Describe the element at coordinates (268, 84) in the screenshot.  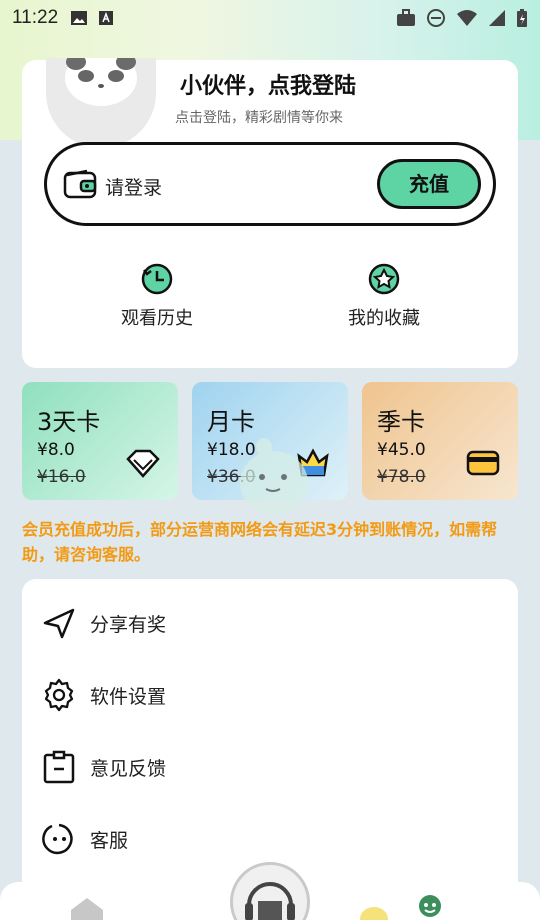
I see `login-title: 小伙伴，点我登陆` at that location.